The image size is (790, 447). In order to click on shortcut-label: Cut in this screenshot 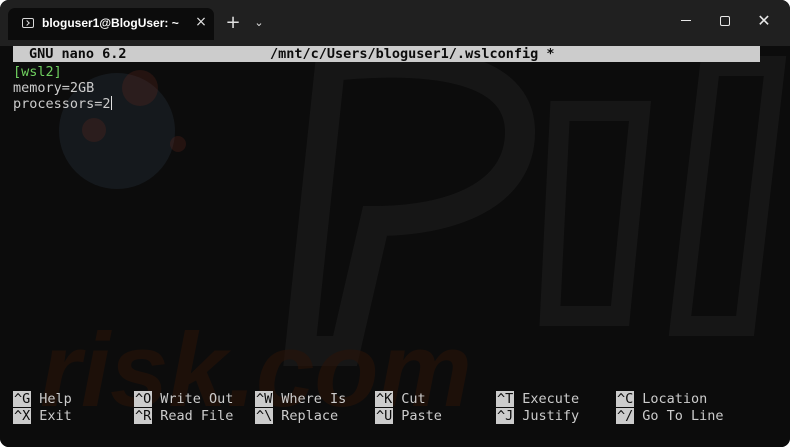, I will do `click(413, 399)`.